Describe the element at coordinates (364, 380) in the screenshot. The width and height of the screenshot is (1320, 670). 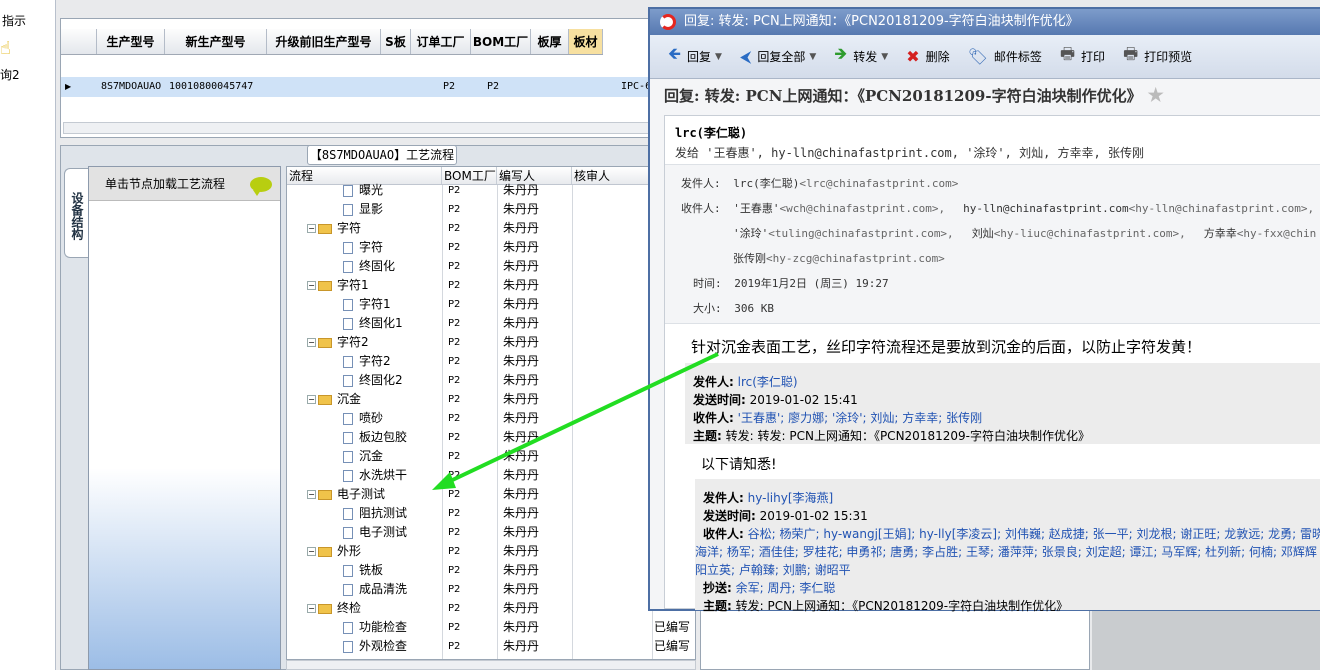
I see `tree-node: 终固化2` at that location.